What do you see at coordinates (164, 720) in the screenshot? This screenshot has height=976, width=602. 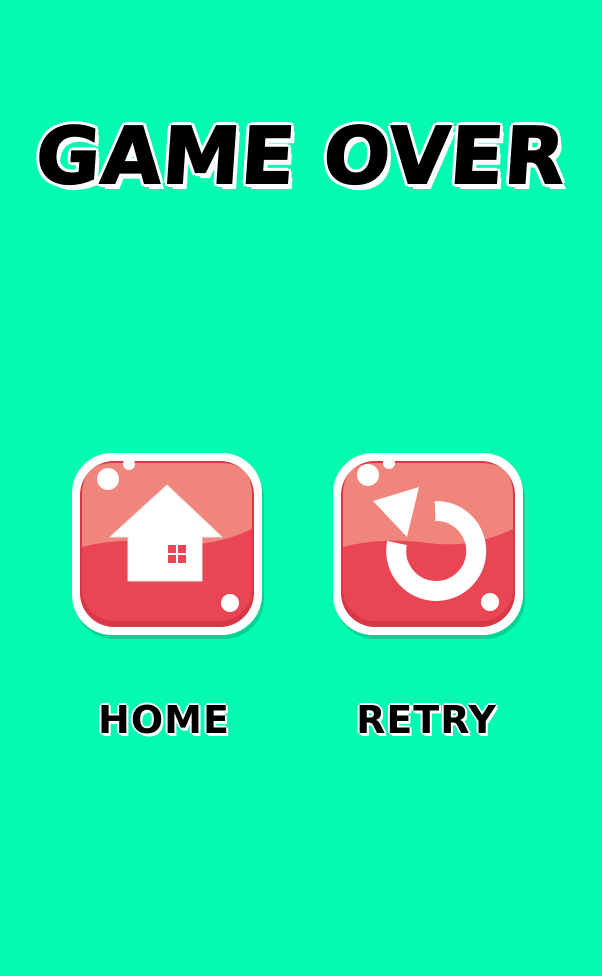 I see `home-label: HOME` at bounding box center [164, 720].